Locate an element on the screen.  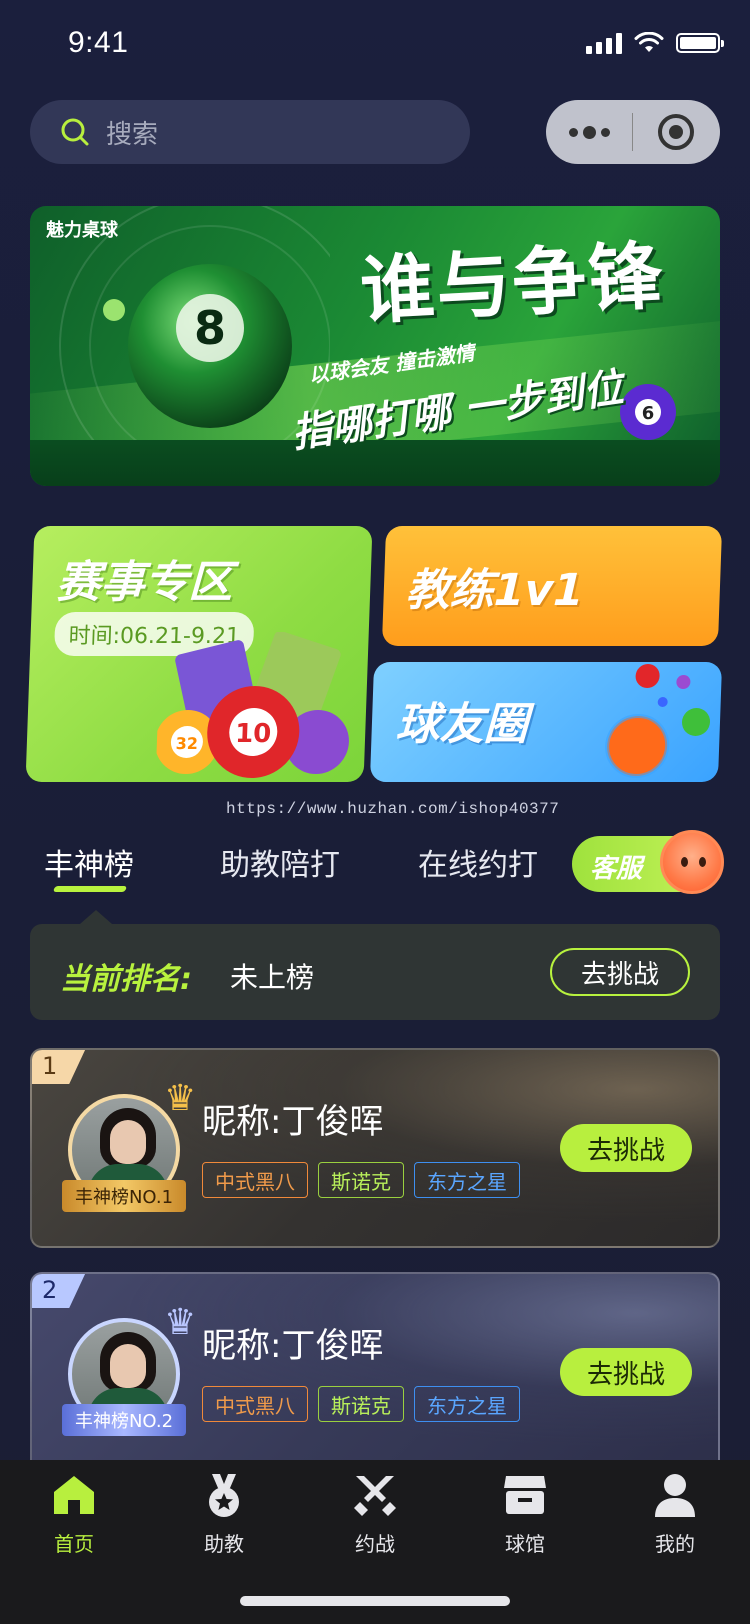
rank-number: 2 is located at coordinates (59, 1291).